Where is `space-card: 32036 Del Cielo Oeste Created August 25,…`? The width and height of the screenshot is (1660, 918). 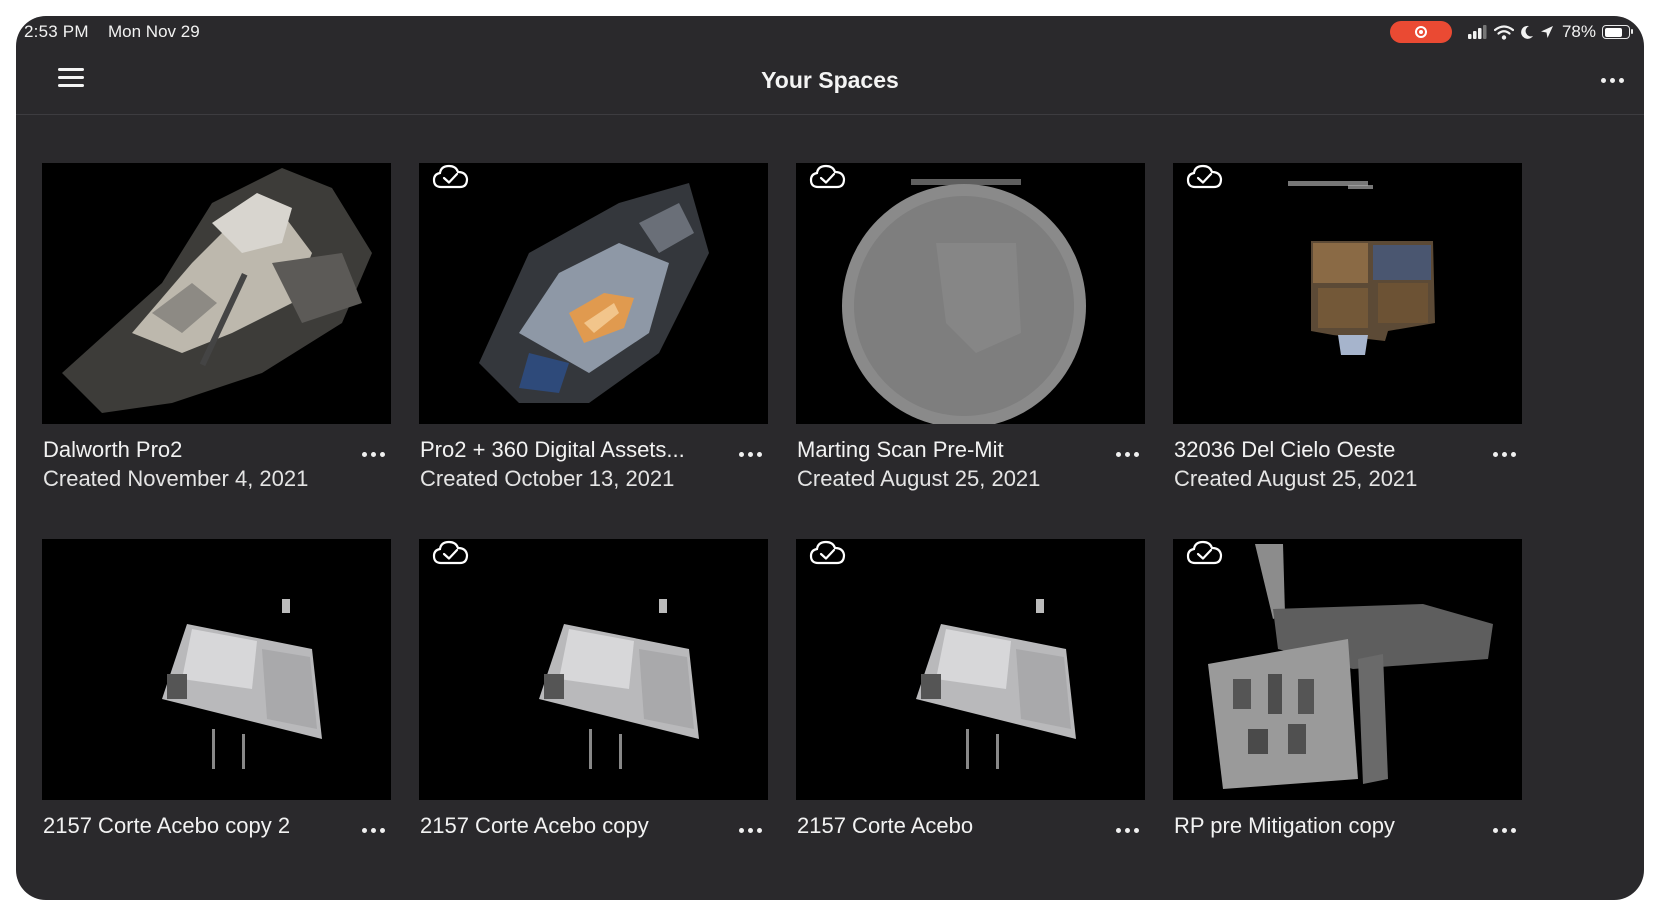
space-card: 32036 Del Cielo Oeste Created August 25,… is located at coordinates (1347, 328).